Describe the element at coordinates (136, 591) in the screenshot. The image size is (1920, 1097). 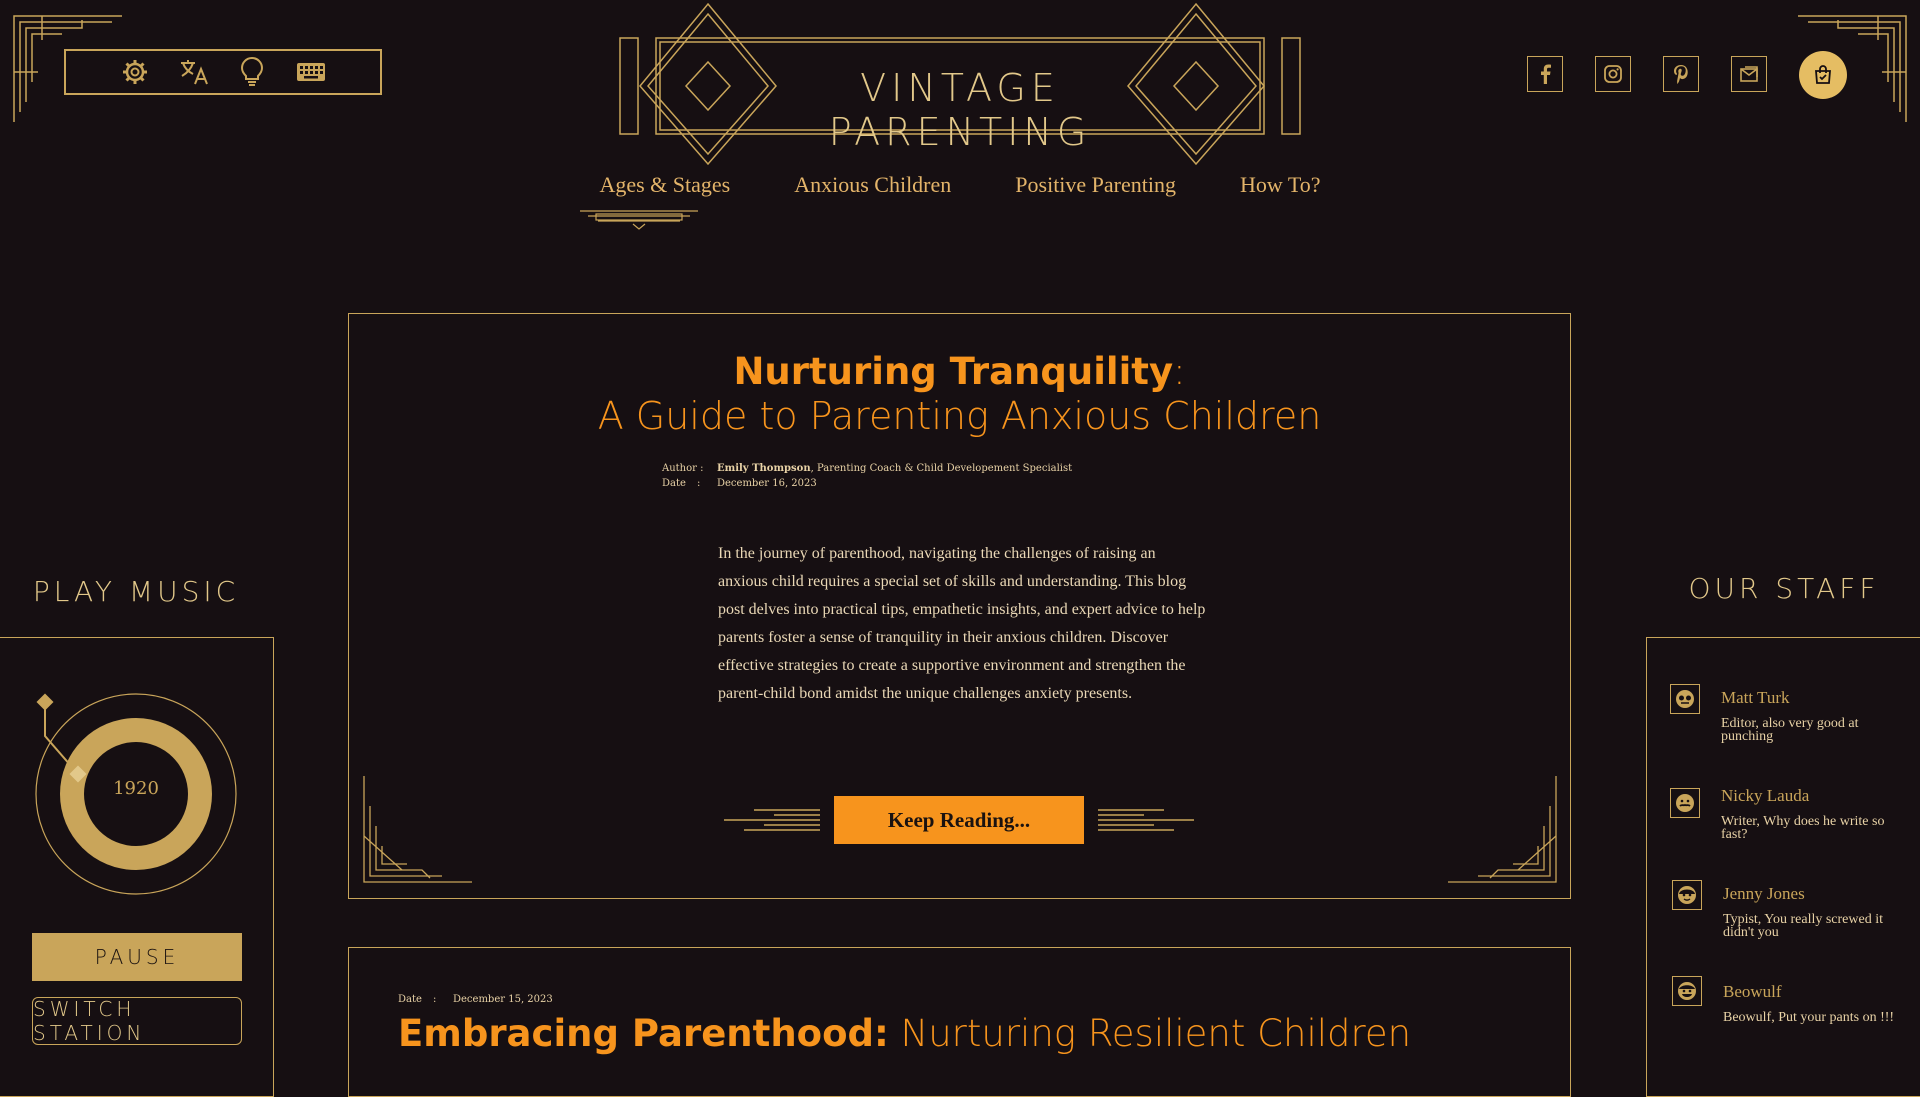
I see `music-panel-title: PLAY MUSIC` at that location.